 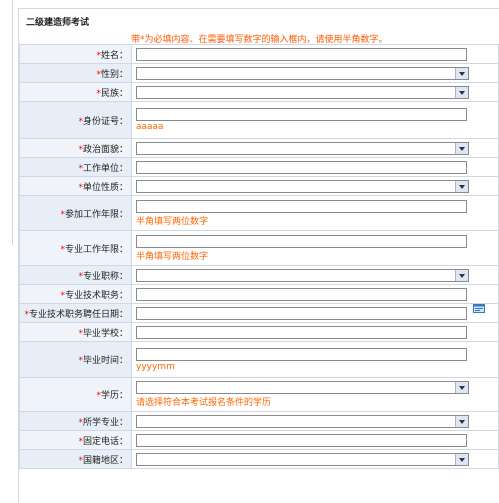 What do you see at coordinates (302, 92) in the screenshot?
I see `ethnicity-select` at bounding box center [302, 92].